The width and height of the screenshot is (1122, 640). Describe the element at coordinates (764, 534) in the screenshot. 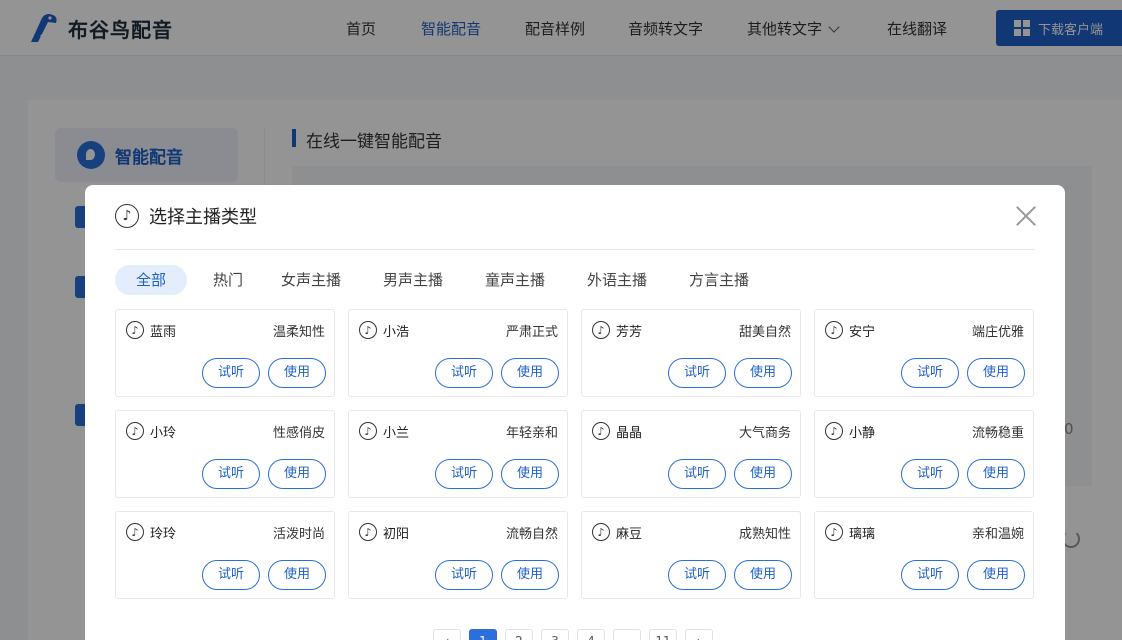

I see `voice-style: 成熟知性` at that location.